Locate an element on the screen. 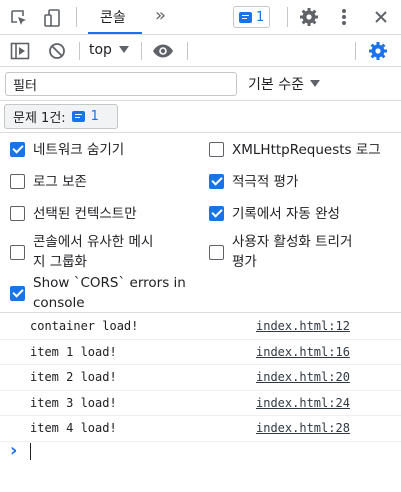 This screenshot has height=492, width=401. context-selector-label: top is located at coordinates (100, 50).